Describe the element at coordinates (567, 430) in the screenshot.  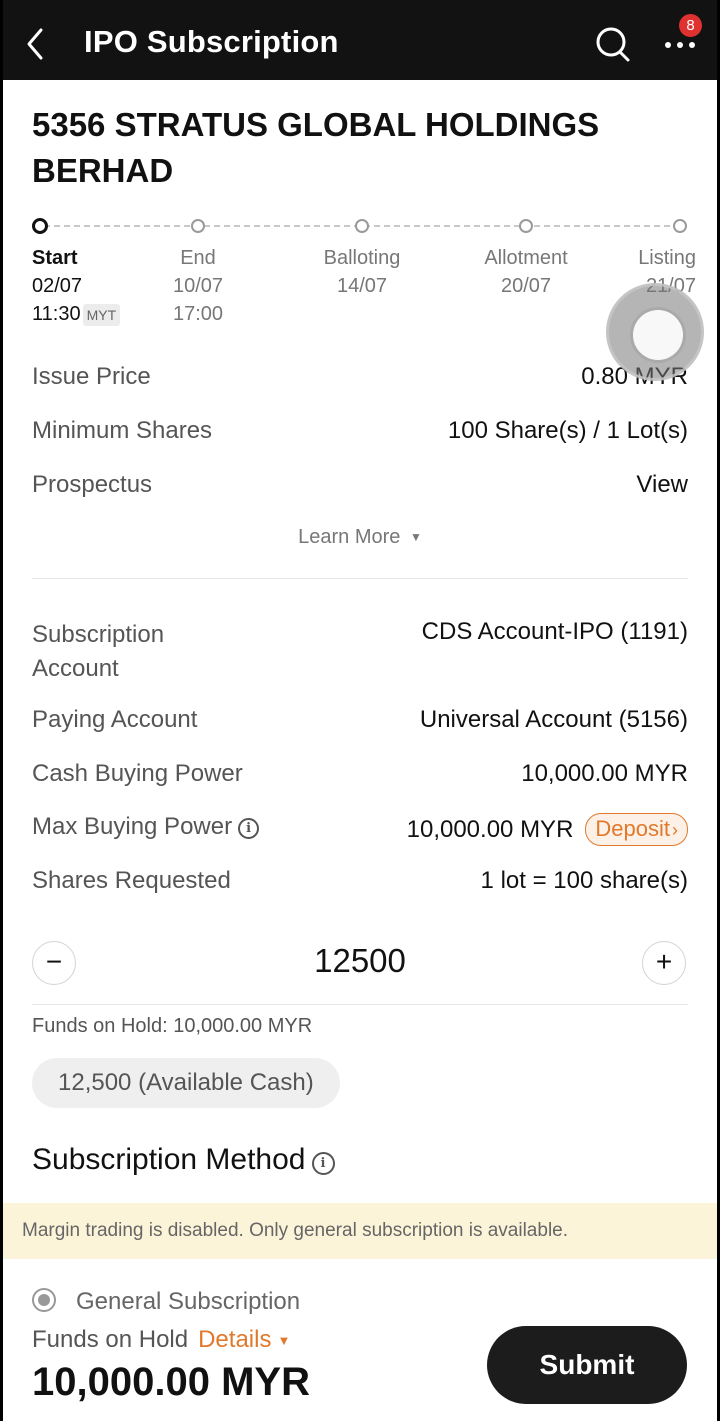
I see `minimum-shares-value: 100 Share(s) / 1 Lot(s)` at that location.